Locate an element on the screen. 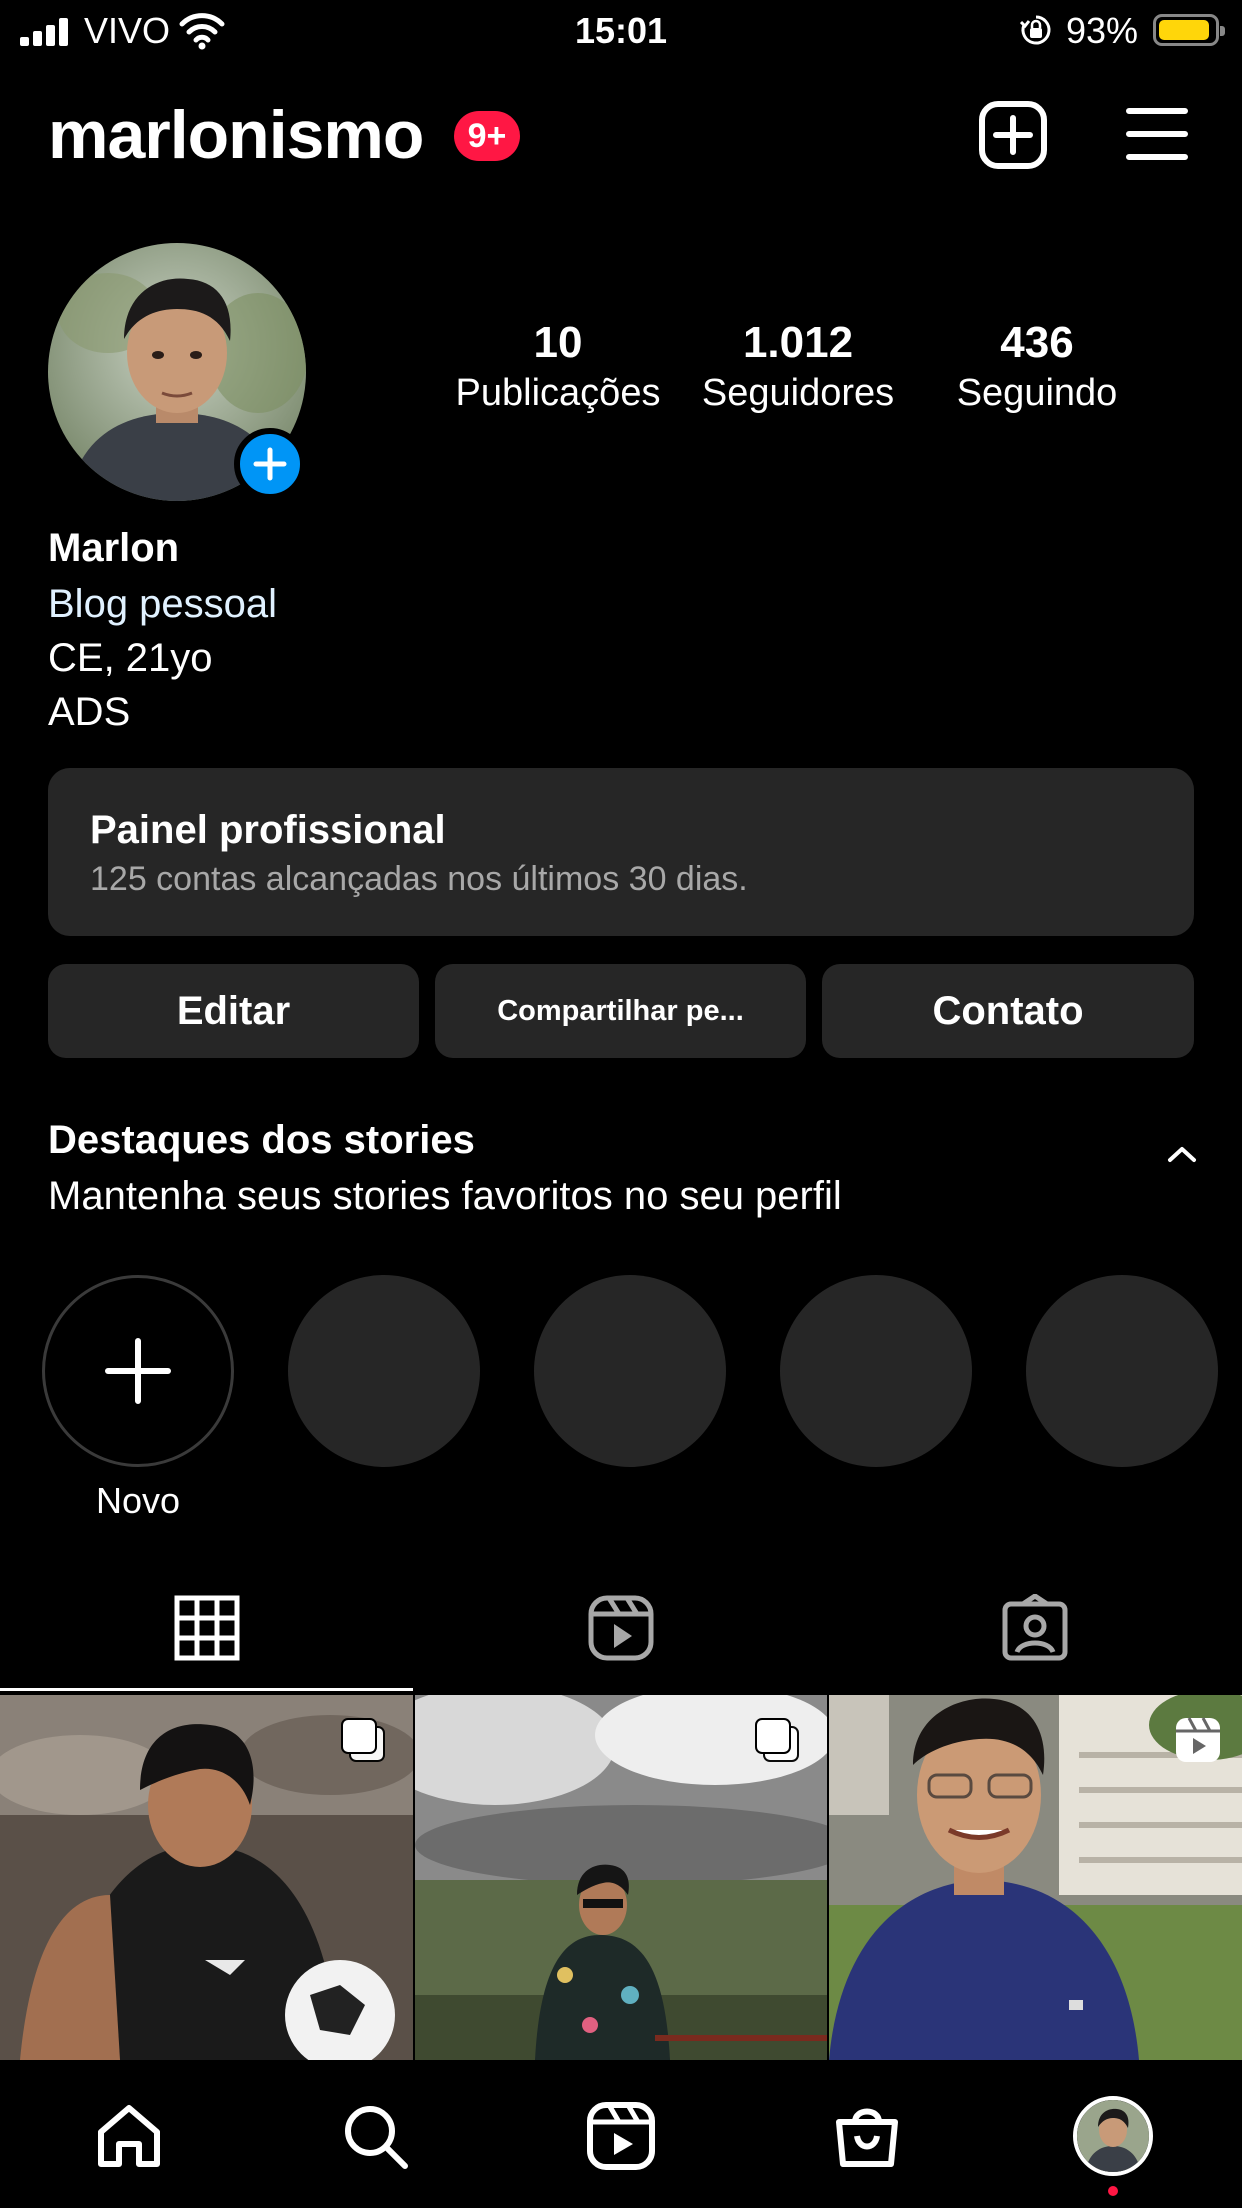 The image size is (1242, 2208). orientation-lock-icon is located at coordinates (1035, 30).